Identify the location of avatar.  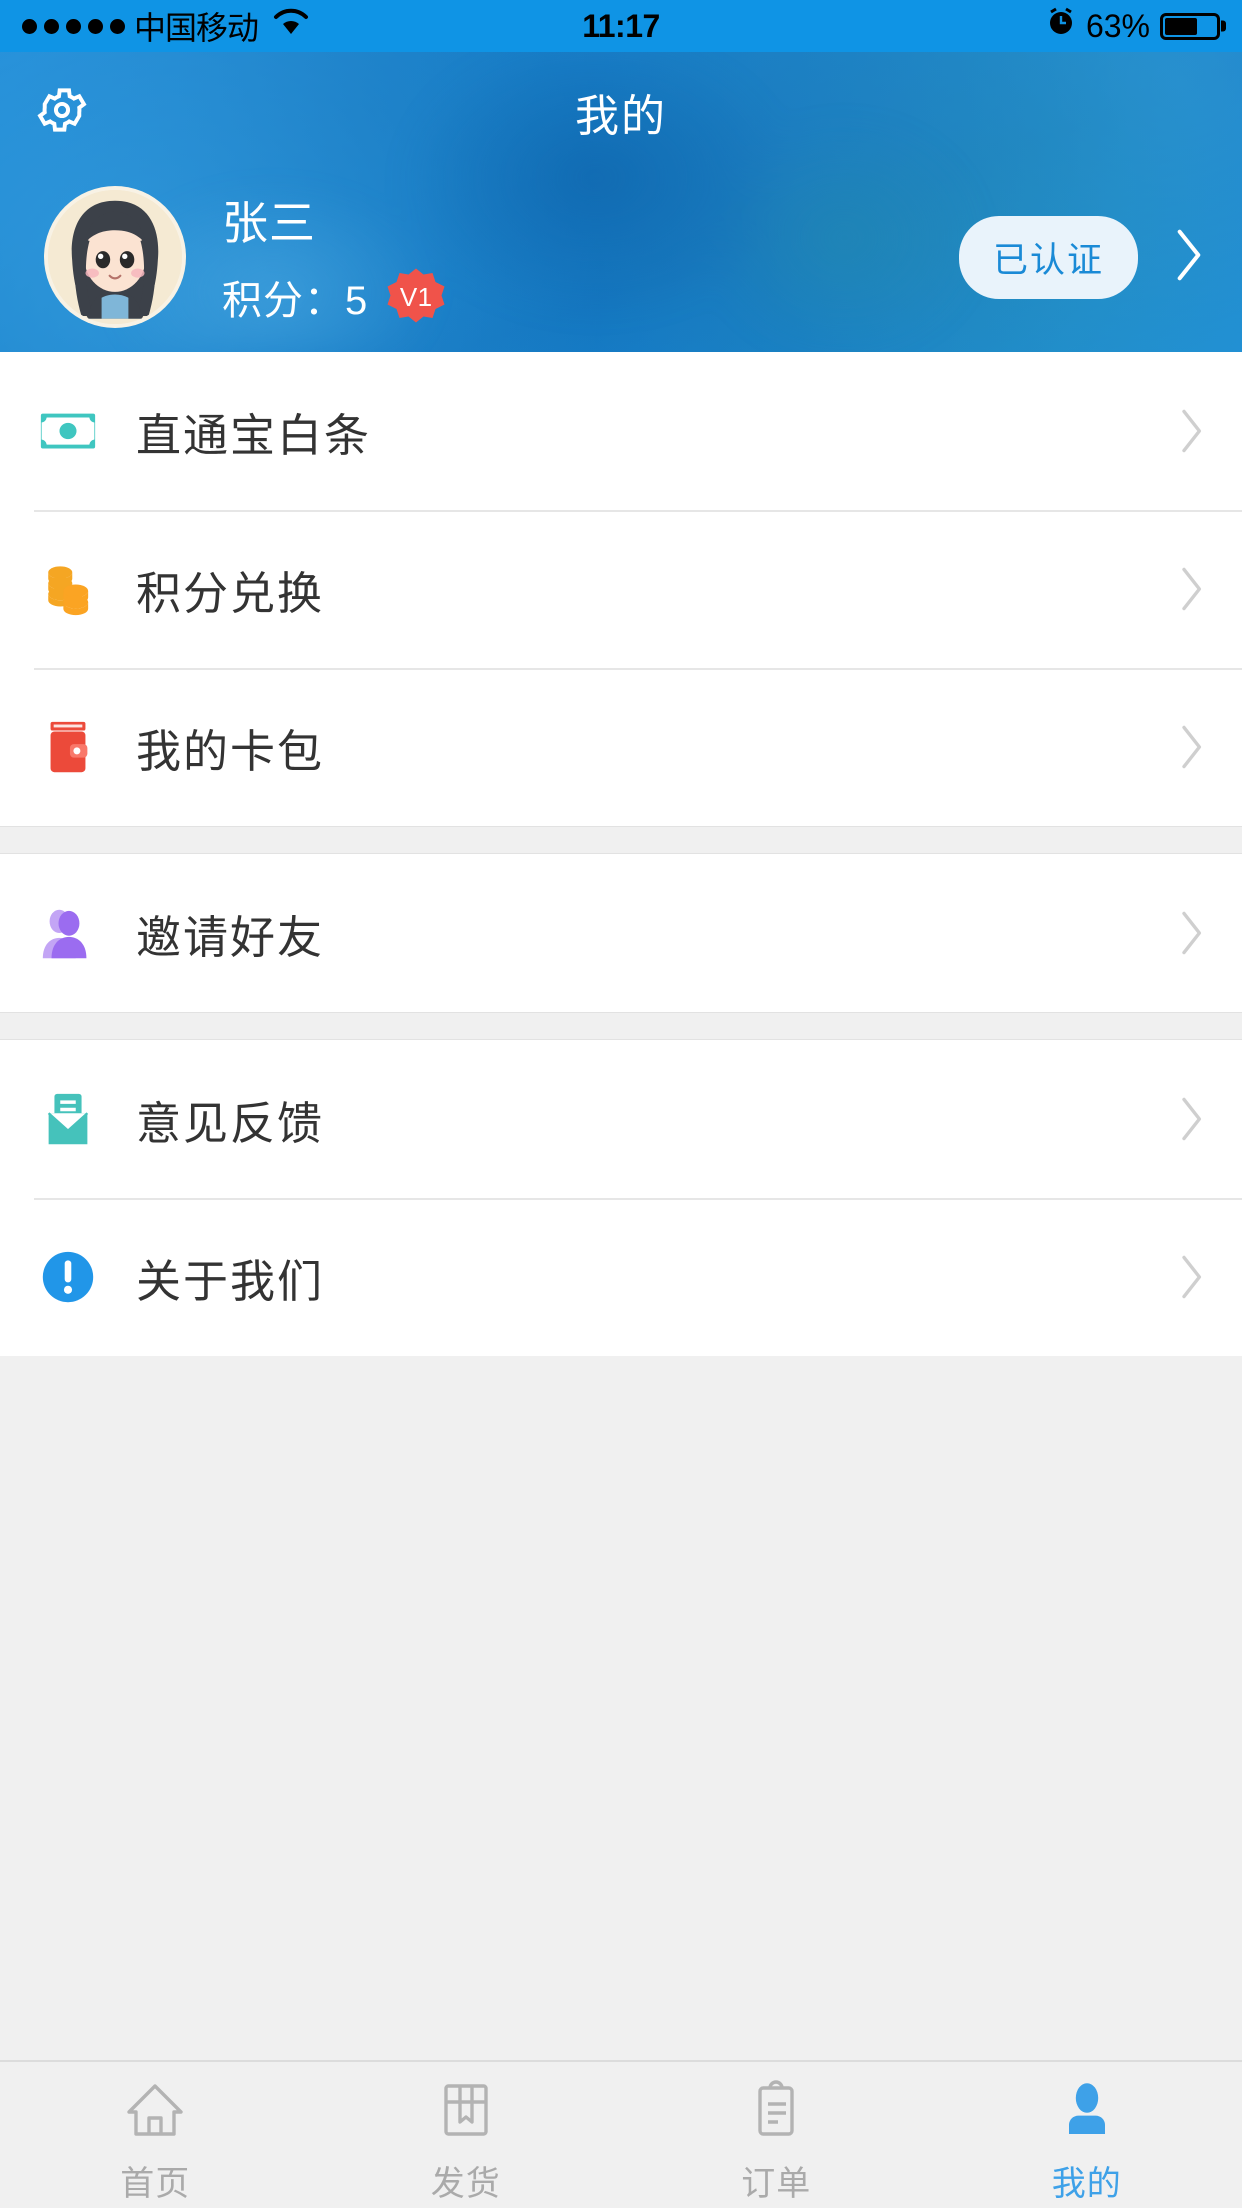
(115, 257).